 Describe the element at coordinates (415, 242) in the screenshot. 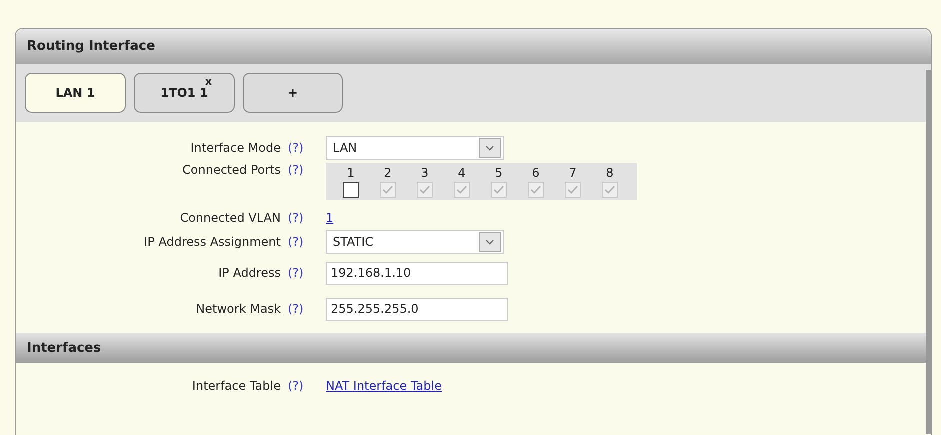

I see `dropdown: STATIC` at that location.